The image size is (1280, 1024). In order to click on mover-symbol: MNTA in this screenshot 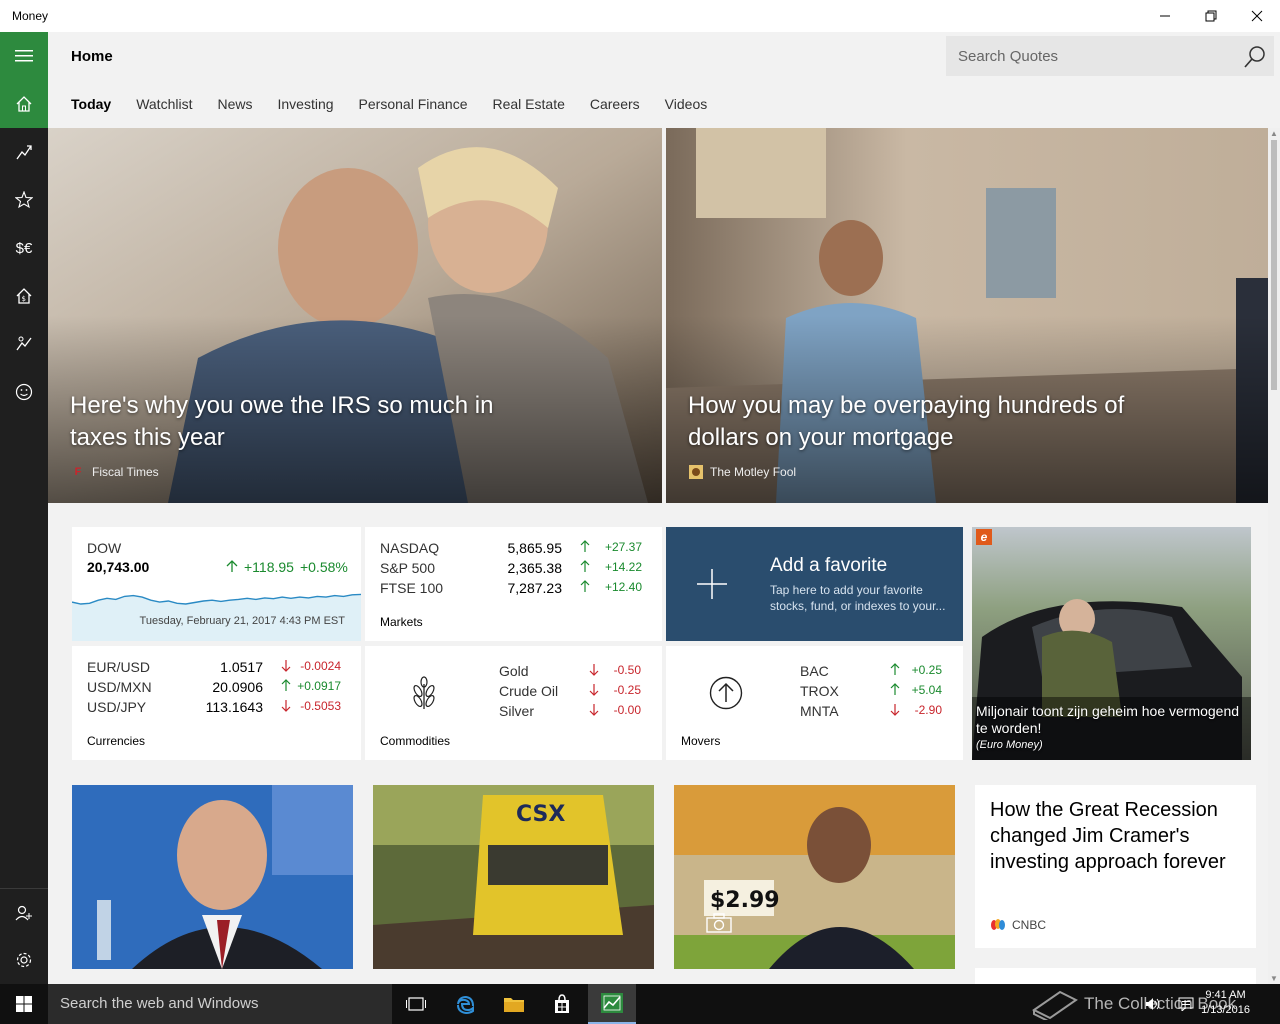, I will do `click(819, 711)`.